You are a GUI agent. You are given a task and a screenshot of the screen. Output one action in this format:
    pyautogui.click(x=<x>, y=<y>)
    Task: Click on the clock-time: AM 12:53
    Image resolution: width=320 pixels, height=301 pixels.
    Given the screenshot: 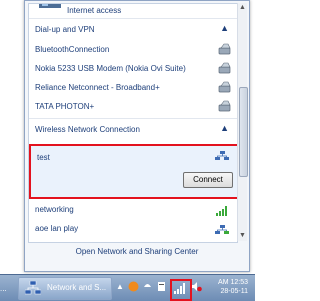 What is the action you would take?
    pyautogui.click(x=233, y=282)
    